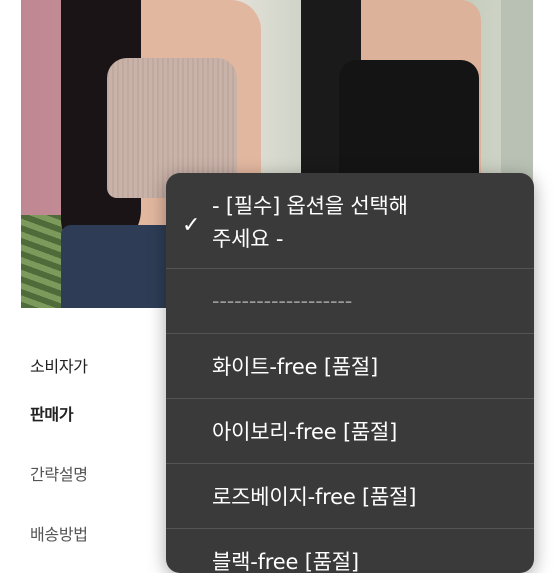 The height and width of the screenshot is (573, 554). What do you see at coordinates (59, 534) in the screenshot?
I see `shipping-method-label: 배송방법` at bounding box center [59, 534].